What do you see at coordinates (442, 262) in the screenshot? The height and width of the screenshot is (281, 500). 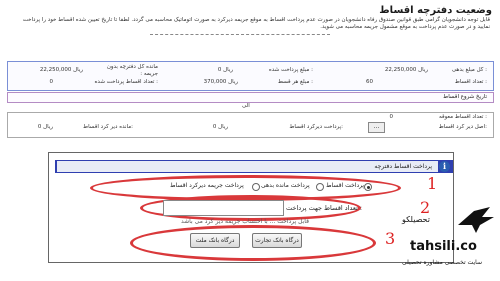 I see `watermark-tagline: سایت تخصصی مشاوره تحصیلی` at bounding box center [442, 262].